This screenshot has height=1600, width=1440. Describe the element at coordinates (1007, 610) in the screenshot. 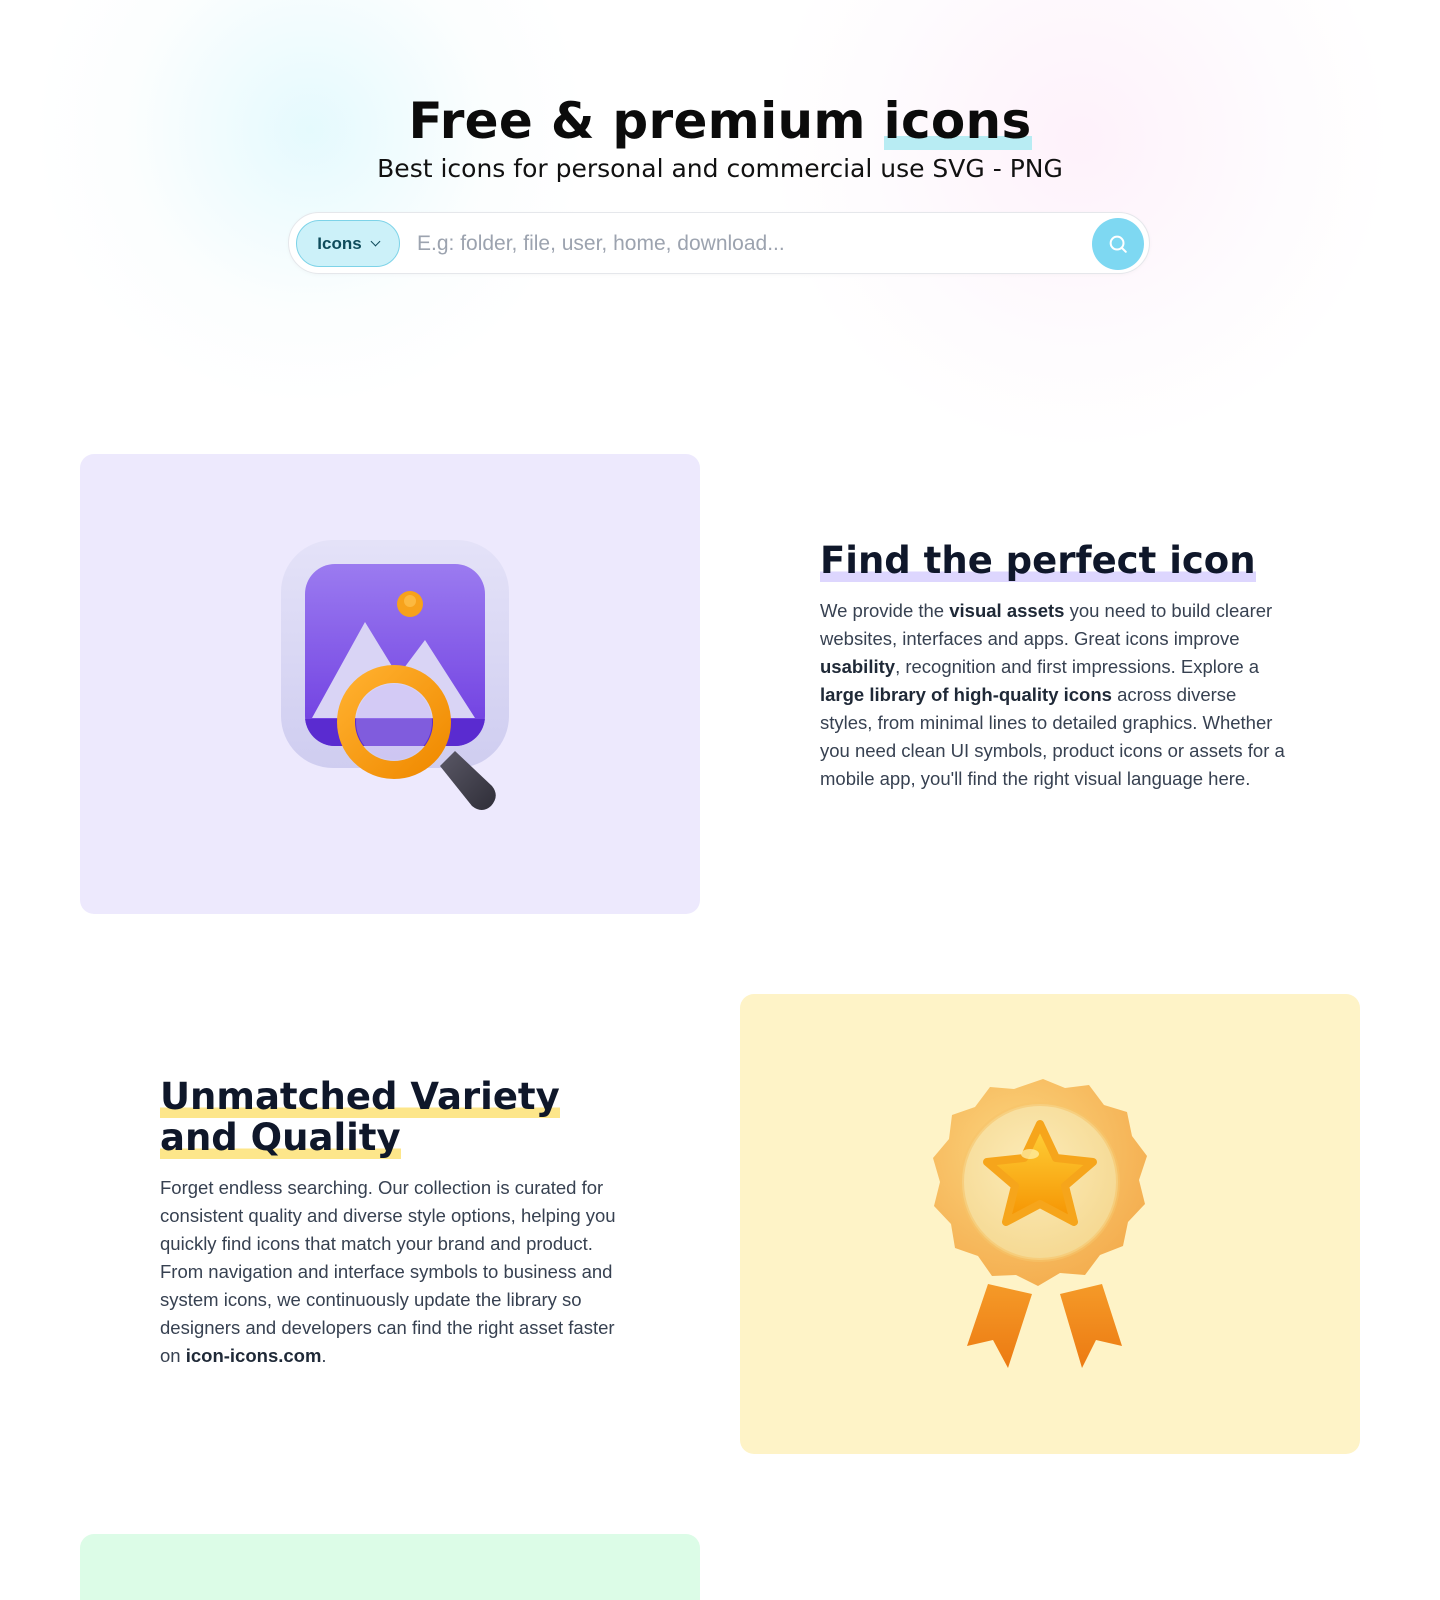

I see `emphasis-text: visual assets` at that location.